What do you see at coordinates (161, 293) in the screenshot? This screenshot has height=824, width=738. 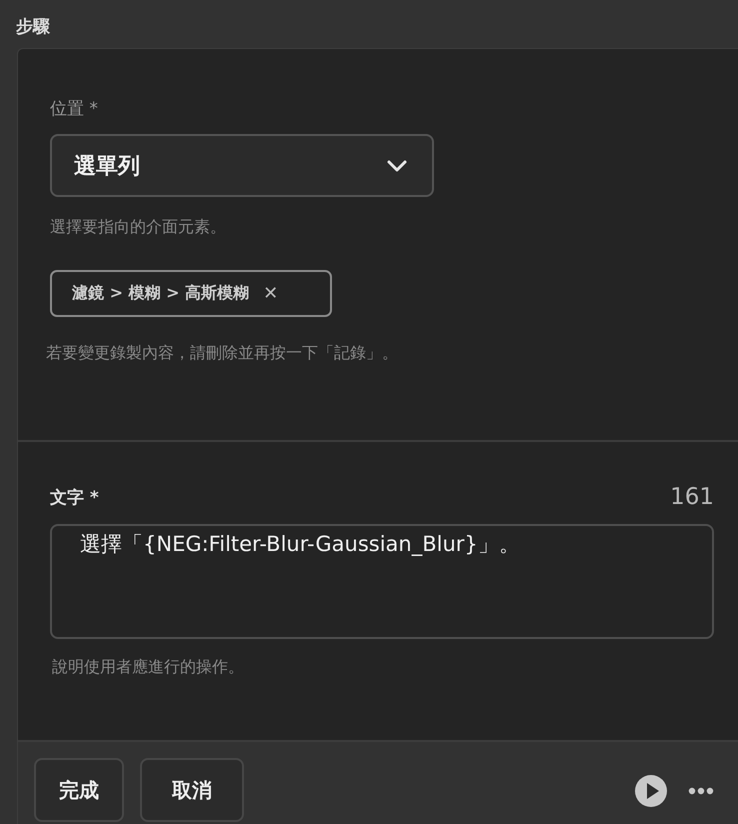 I see `tag-label: 濾鏡 > 模糊 > 高斯模糊` at bounding box center [161, 293].